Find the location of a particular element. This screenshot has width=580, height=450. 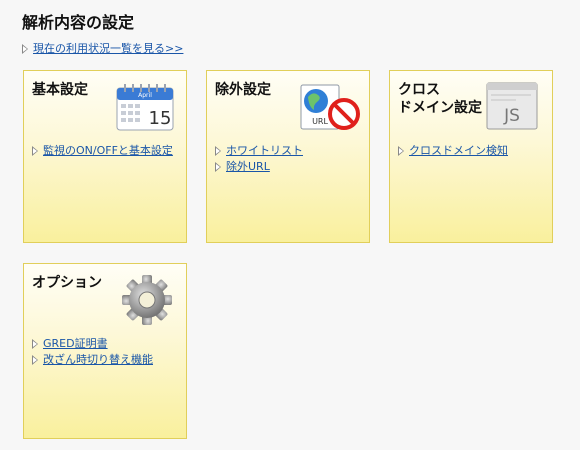

gear-icon is located at coordinates (147, 300).